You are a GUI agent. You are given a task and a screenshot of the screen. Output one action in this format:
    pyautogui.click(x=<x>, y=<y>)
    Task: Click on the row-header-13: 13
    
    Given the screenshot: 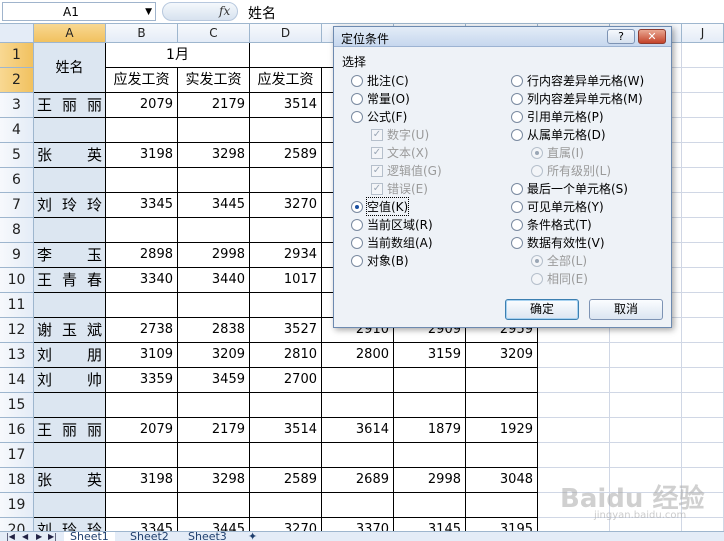 What is the action you would take?
    pyautogui.click(x=17, y=355)
    